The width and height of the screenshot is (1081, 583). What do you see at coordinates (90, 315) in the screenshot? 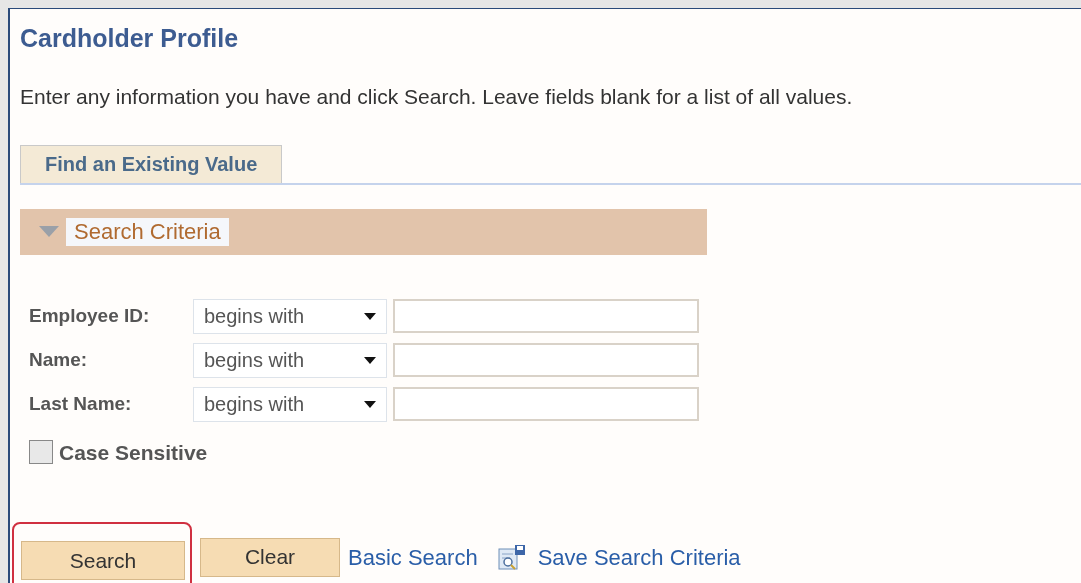
I see `field-label: Employee ID:` at bounding box center [90, 315].